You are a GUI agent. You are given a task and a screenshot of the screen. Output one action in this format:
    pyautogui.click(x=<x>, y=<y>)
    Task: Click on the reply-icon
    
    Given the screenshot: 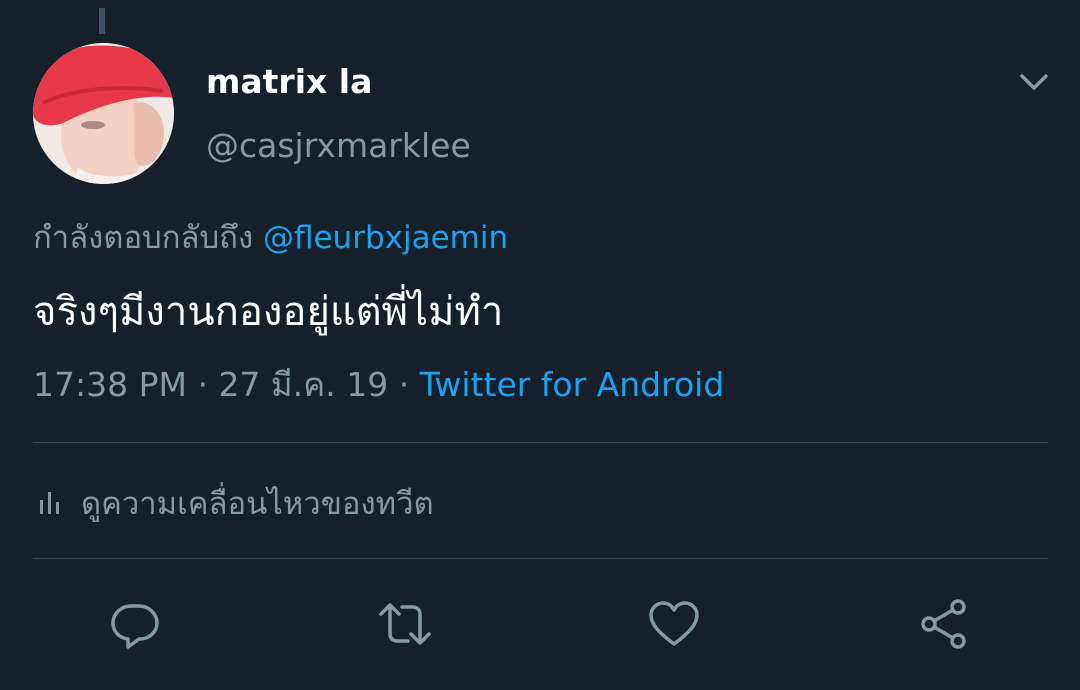 What is the action you would take?
    pyautogui.click(x=135, y=626)
    